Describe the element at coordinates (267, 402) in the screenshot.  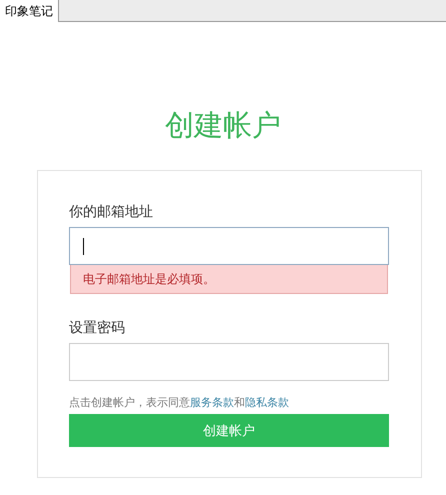
I see `privacy-link: 隐私条款` at that location.